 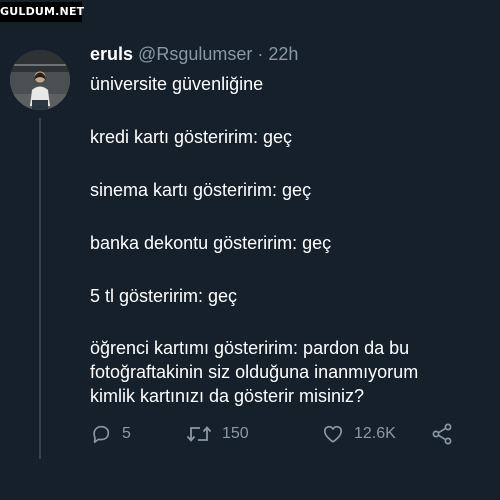 I want to click on tweet-line: kimlik kartınızı da gösterir misiniz?, so click(x=227, y=396).